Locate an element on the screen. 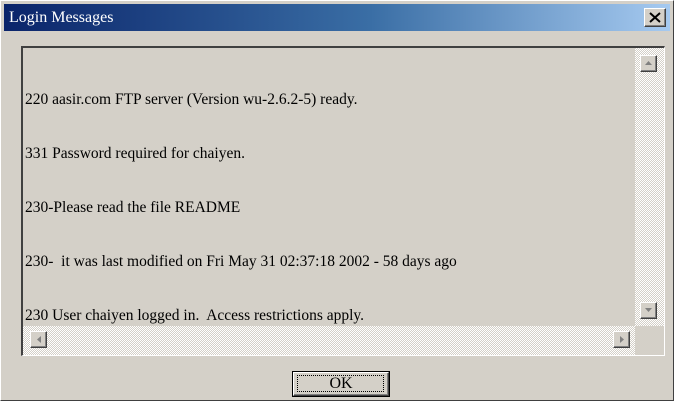 Image resolution: width=674 pixels, height=401 pixels. close-button is located at coordinates (655, 17).